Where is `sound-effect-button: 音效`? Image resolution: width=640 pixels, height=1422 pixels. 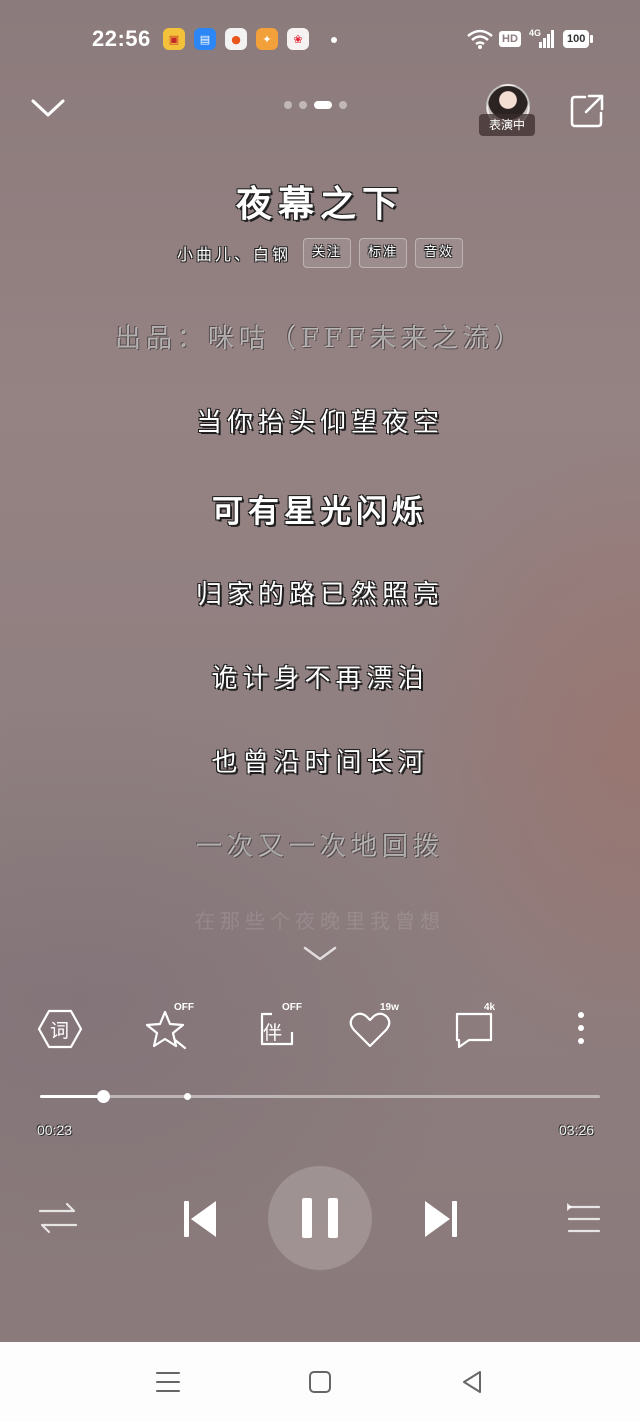 sound-effect-button: 音效 is located at coordinates (439, 253).